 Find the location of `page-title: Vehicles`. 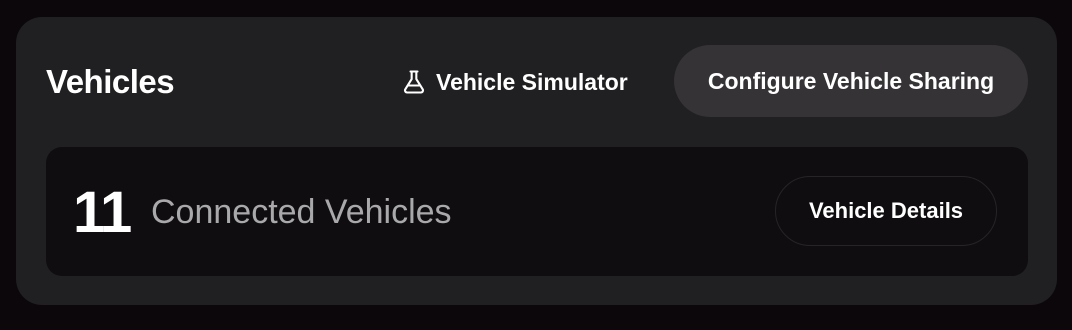

page-title: Vehicles is located at coordinates (110, 81).